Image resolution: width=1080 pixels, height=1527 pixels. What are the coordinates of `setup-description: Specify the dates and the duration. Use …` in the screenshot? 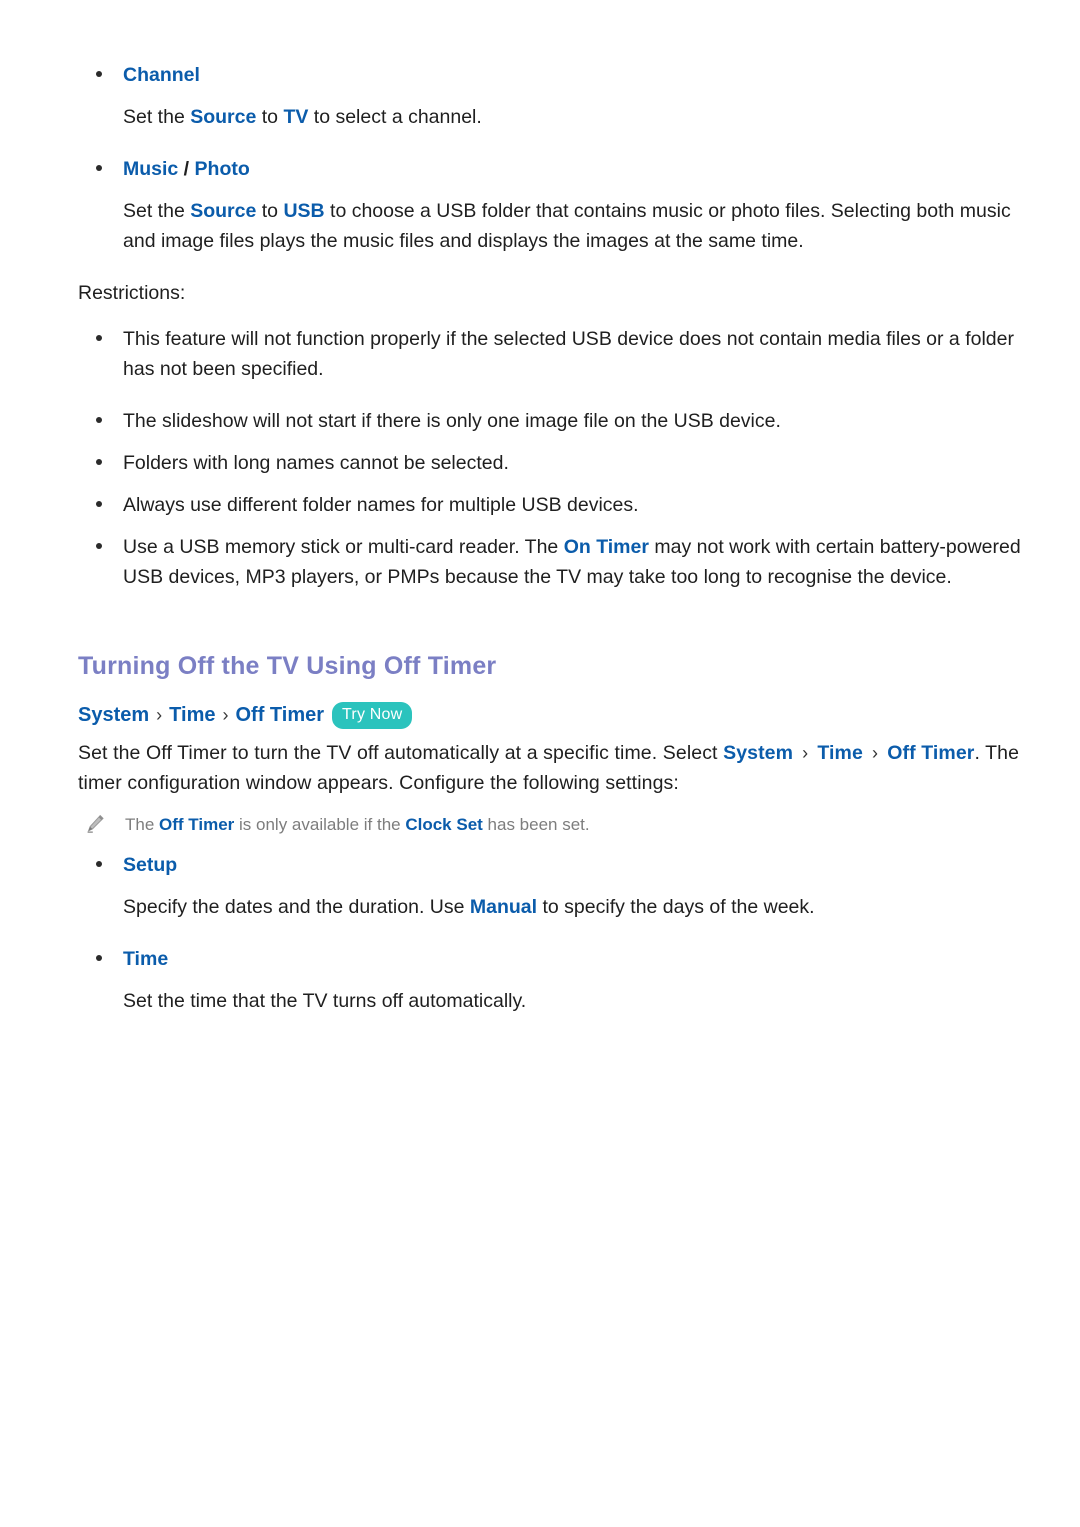 It's located at (551, 907).